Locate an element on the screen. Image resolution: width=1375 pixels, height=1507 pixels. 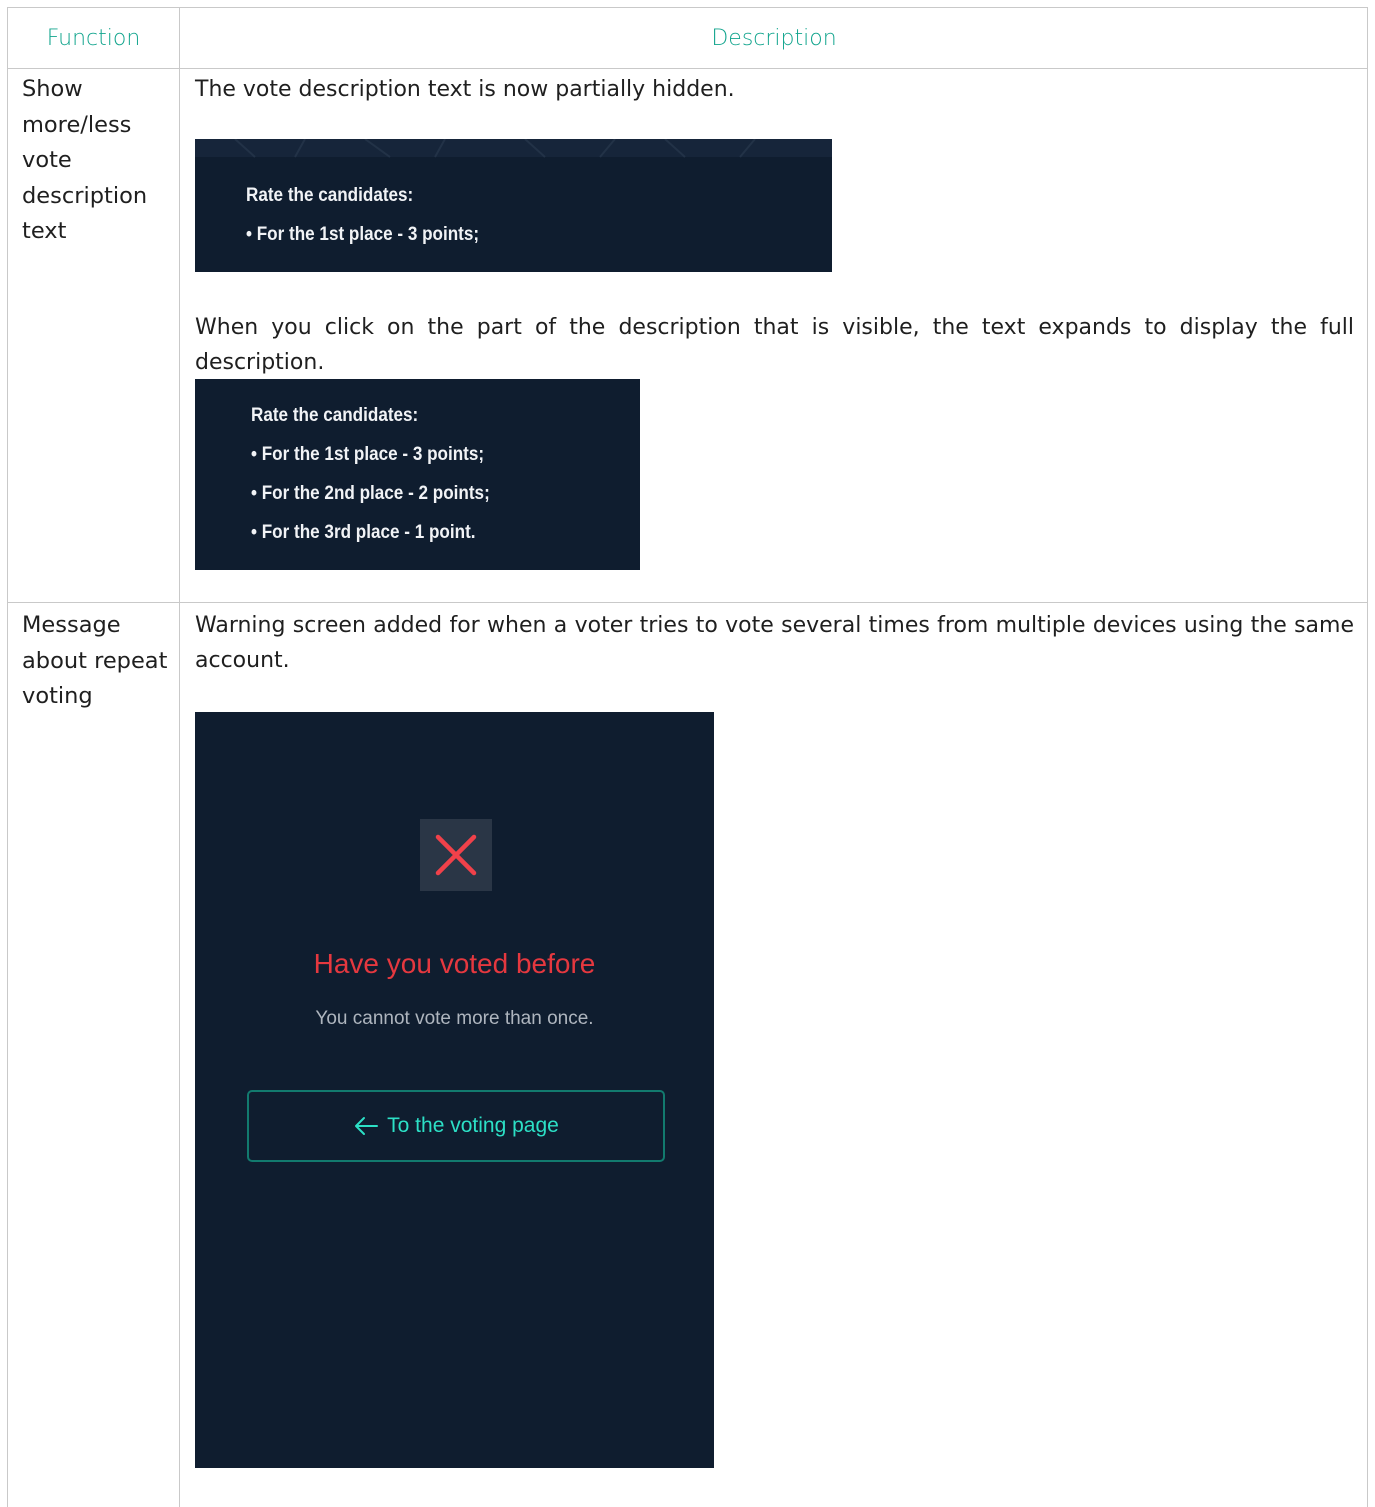
to-voting-page-button: To the voting page is located at coordinates (456, 1126).